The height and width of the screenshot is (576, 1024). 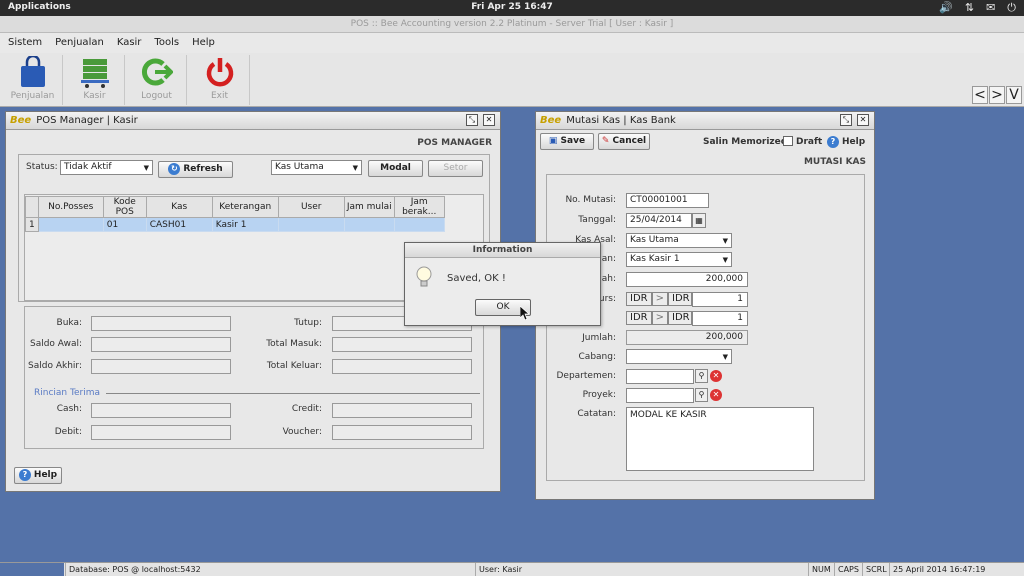 I want to click on kurs-to-currency: IDR, so click(x=680, y=299).